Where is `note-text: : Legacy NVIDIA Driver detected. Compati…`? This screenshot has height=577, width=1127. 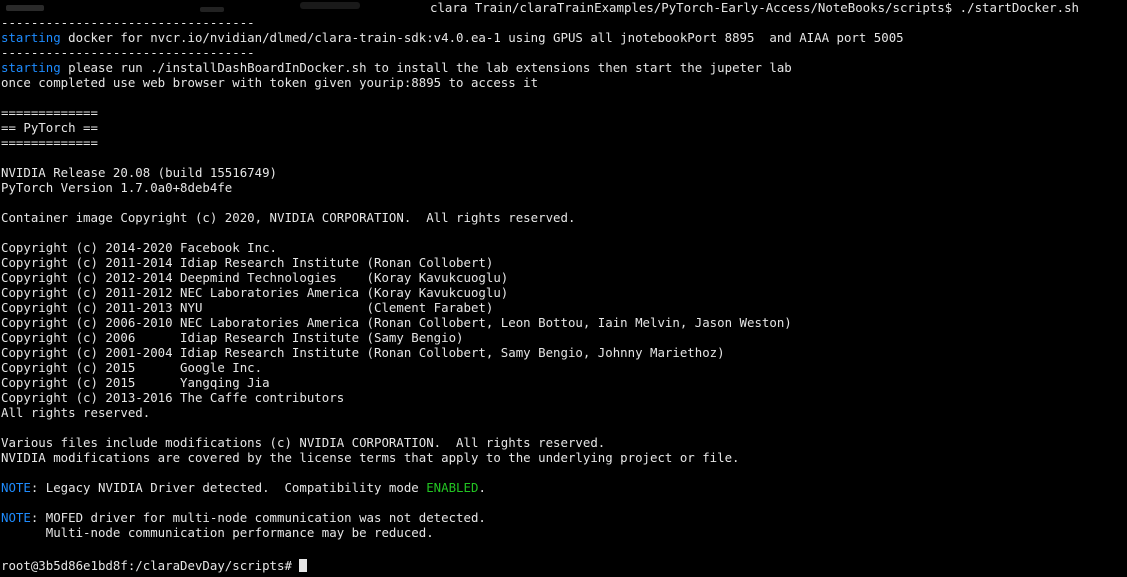
note-text: : Legacy NVIDIA Driver detected. Compati… is located at coordinates (228, 487).